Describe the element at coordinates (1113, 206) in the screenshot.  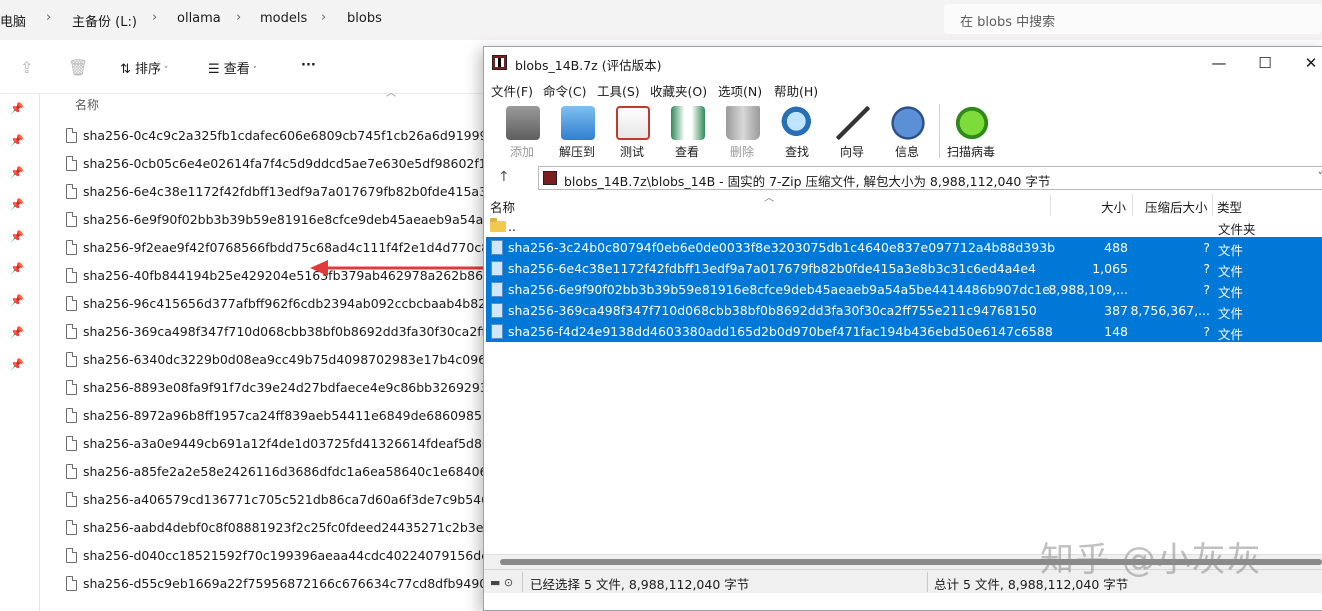
I see `column-header-size: 大小` at that location.